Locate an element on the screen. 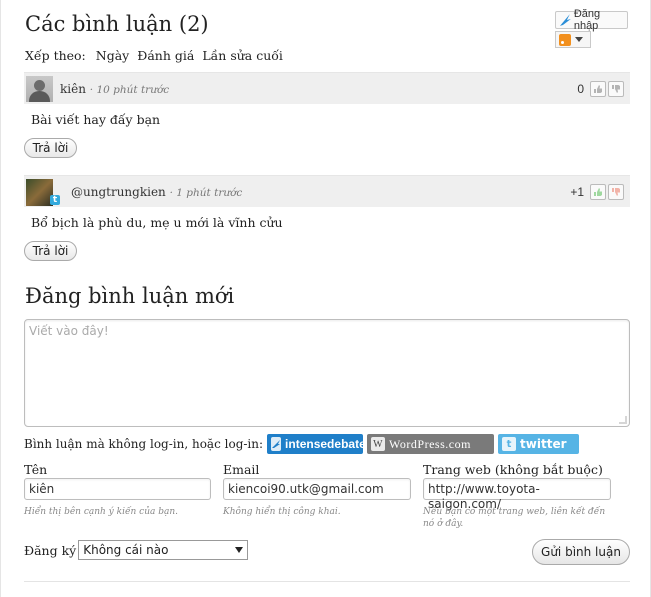 This screenshot has height=597, width=651. comment-header: t @ungtrungkien · 1 phút trước +1 is located at coordinates (327, 191).